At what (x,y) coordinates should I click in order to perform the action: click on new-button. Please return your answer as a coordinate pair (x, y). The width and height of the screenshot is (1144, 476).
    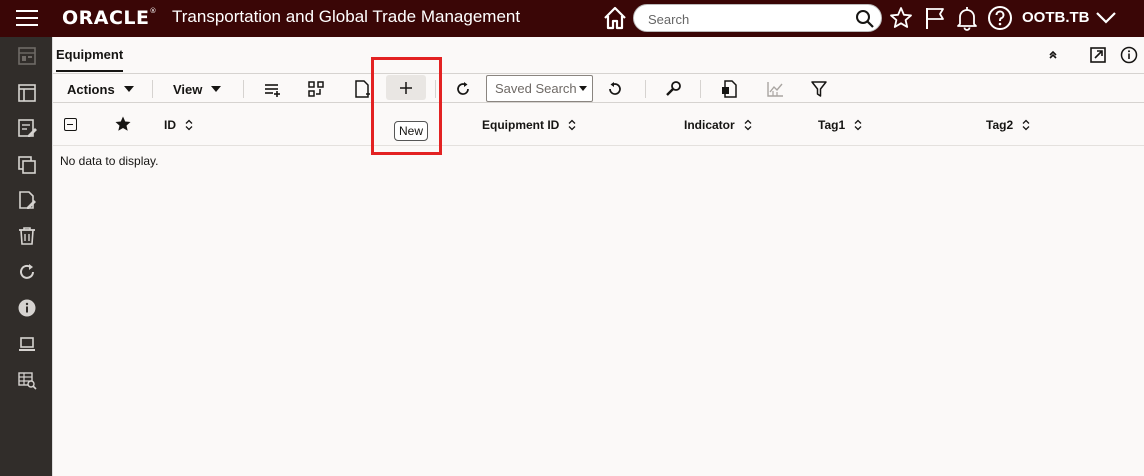
    Looking at the image, I should click on (406, 87).